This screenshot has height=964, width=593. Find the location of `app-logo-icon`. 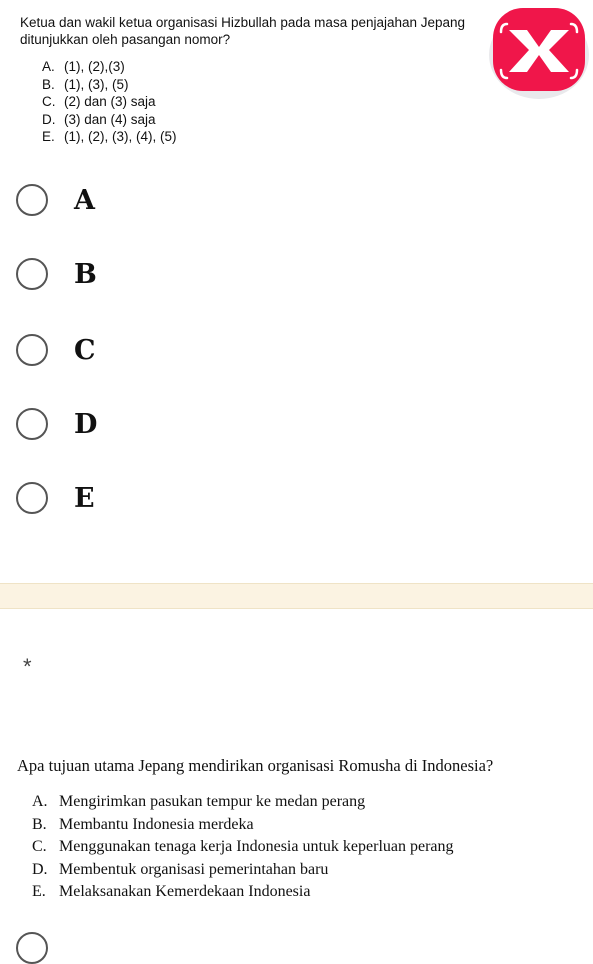

app-logo-icon is located at coordinates (539, 53).